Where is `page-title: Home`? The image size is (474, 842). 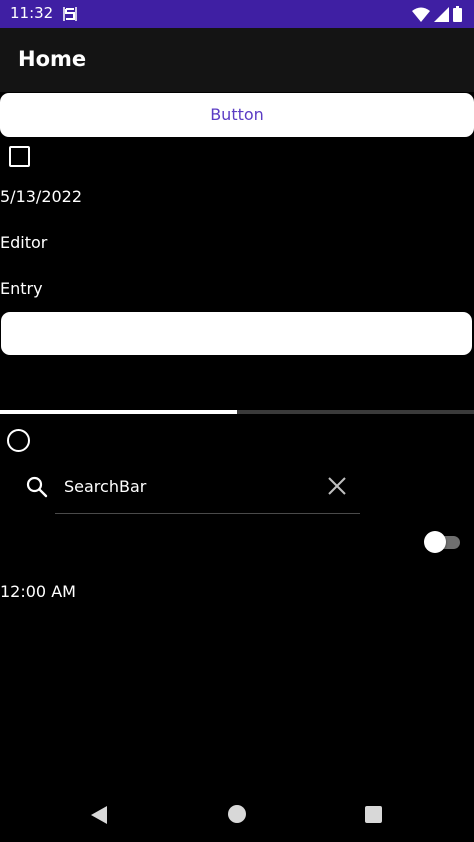 page-title: Home is located at coordinates (52, 59).